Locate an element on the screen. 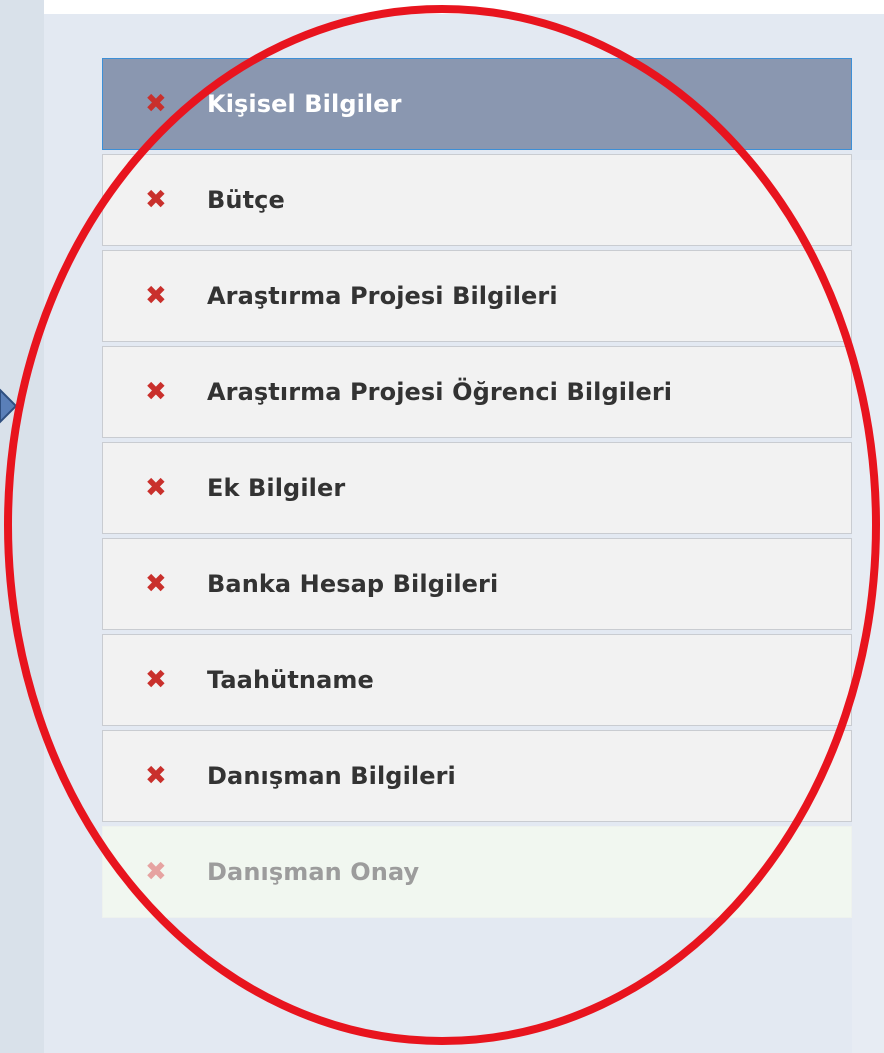 The image size is (884, 1053). top-bar is located at coordinates (464, 7).